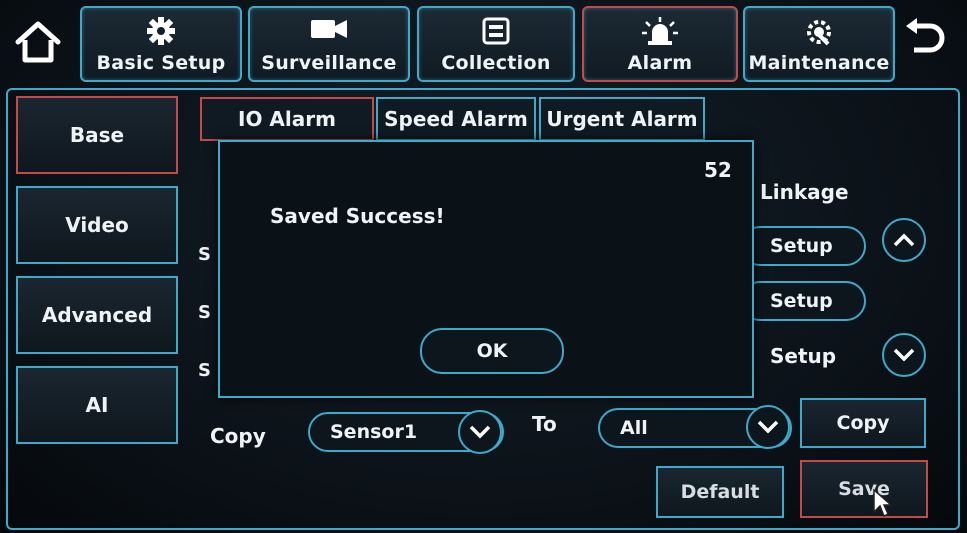 This screenshot has height=533, width=967. I want to click on tab-label: Collection, so click(496, 63).